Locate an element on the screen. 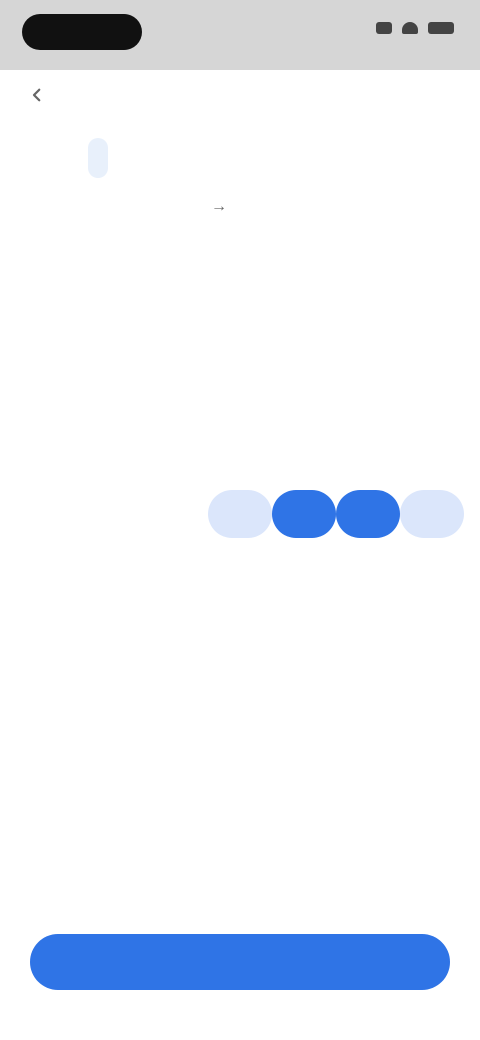  battery-icon is located at coordinates (441, 28).